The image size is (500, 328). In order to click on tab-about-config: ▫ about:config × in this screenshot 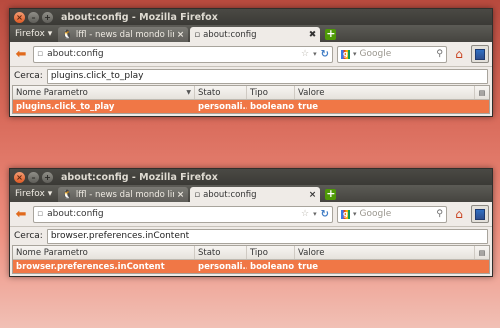, I will do `click(255, 194)`.